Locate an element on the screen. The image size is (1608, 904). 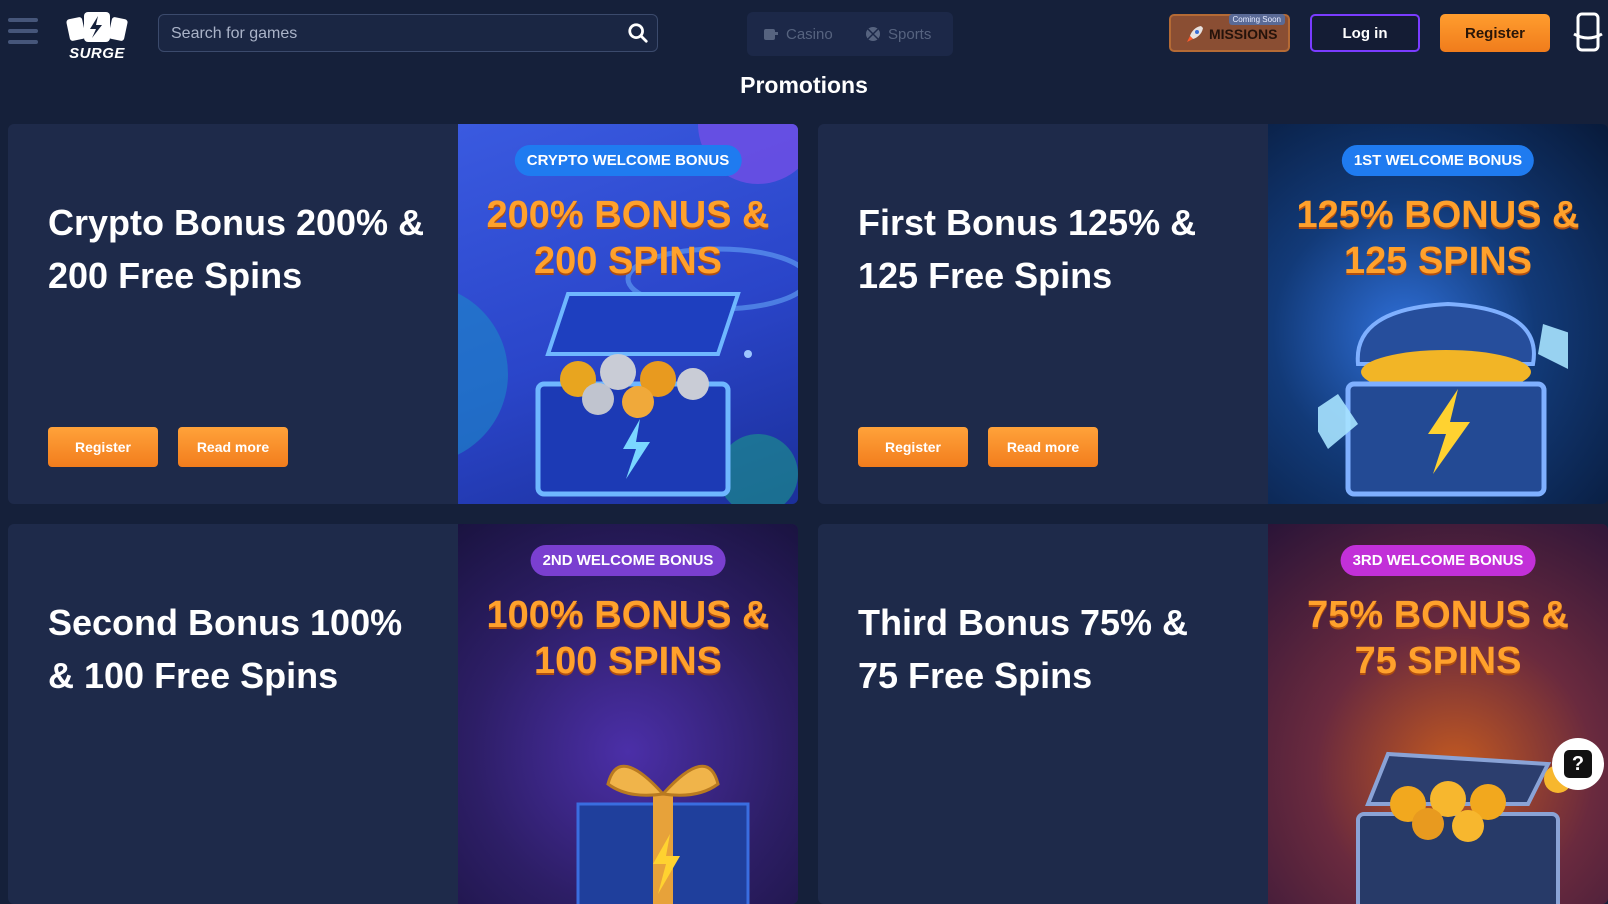
casino-sports-switch: Casino Sports is located at coordinates (850, 34).